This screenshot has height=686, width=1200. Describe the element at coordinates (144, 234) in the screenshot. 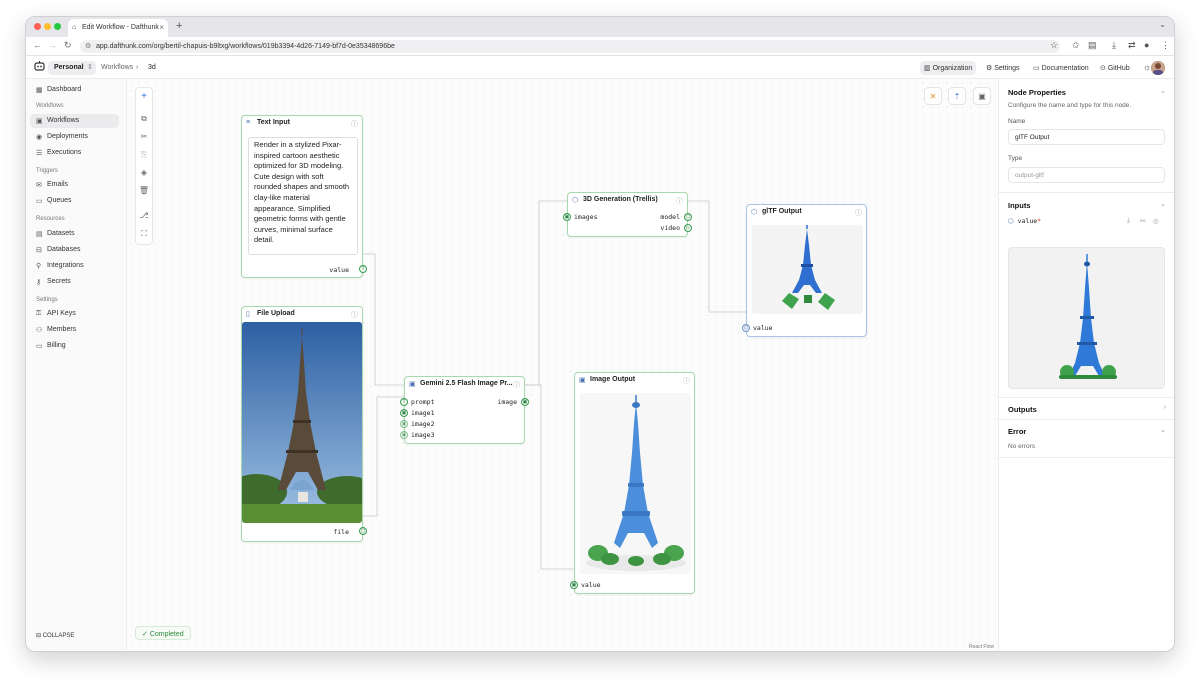

I see `fit-view-icon: ⛶` at that location.